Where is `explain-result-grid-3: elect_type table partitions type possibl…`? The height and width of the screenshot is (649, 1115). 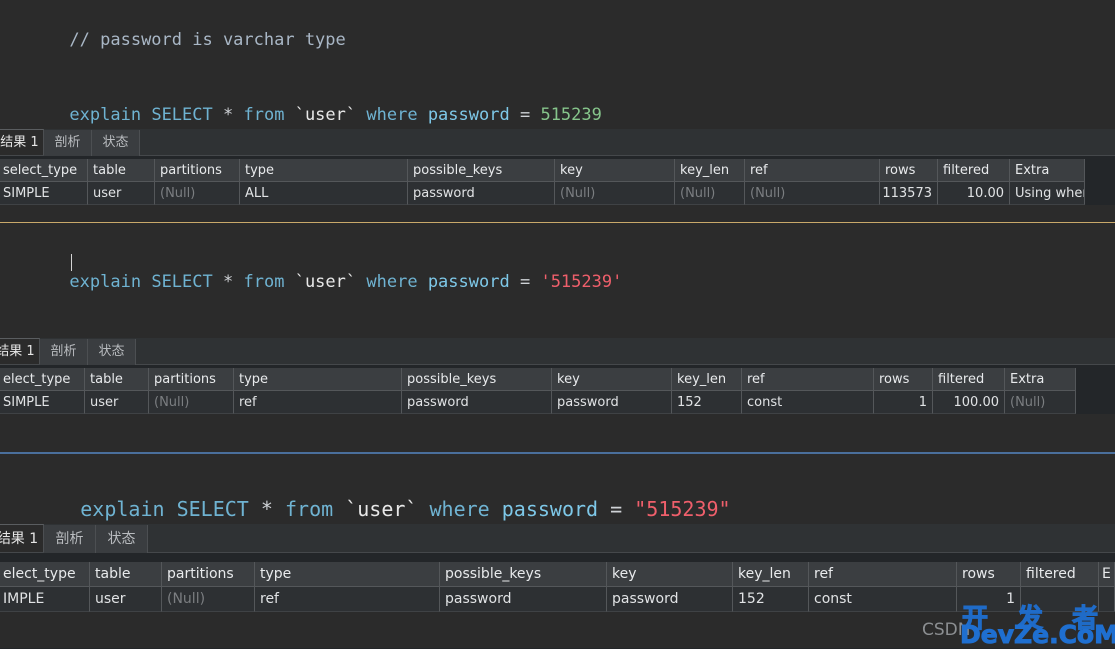
explain-result-grid-3: elect_type table partitions type possibl… is located at coordinates (557, 587).